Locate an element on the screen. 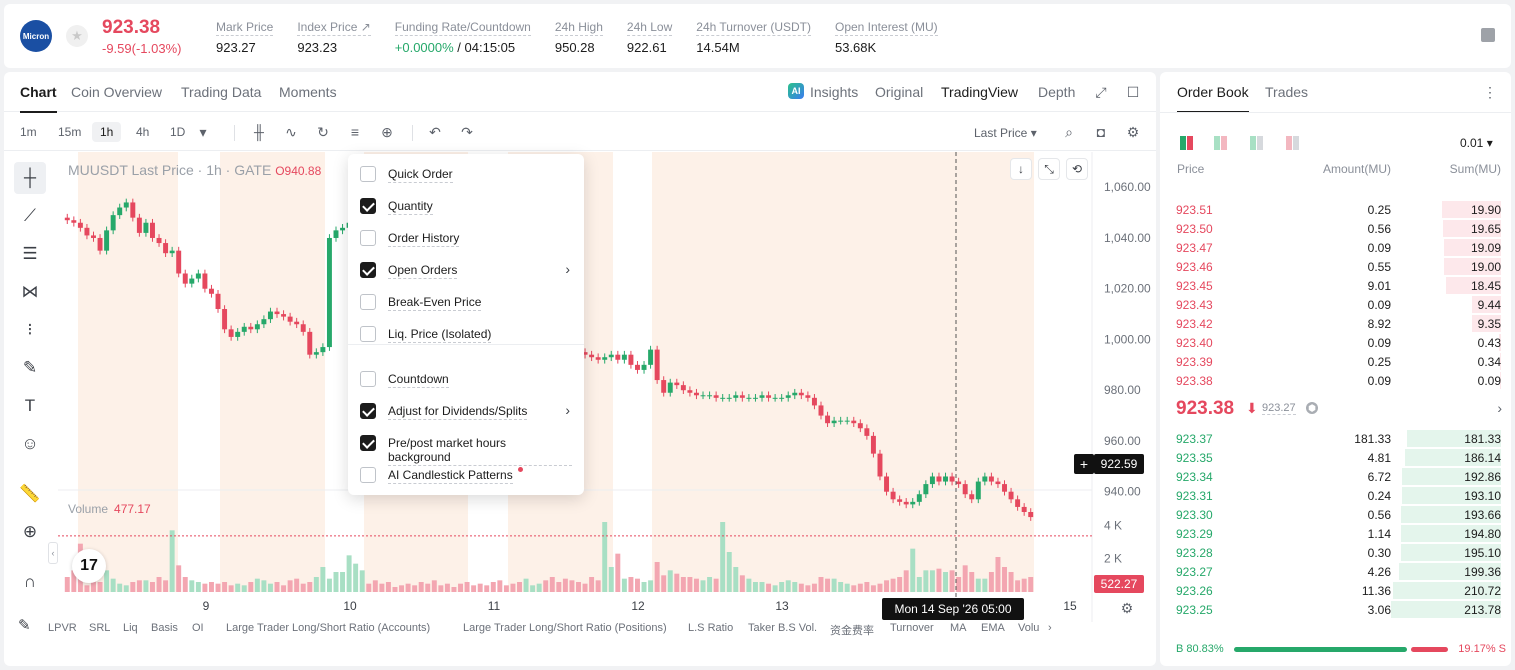 The height and width of the screenshot is (670, 1515). indicator-basis: Basis is located at coordinates (164, 628).